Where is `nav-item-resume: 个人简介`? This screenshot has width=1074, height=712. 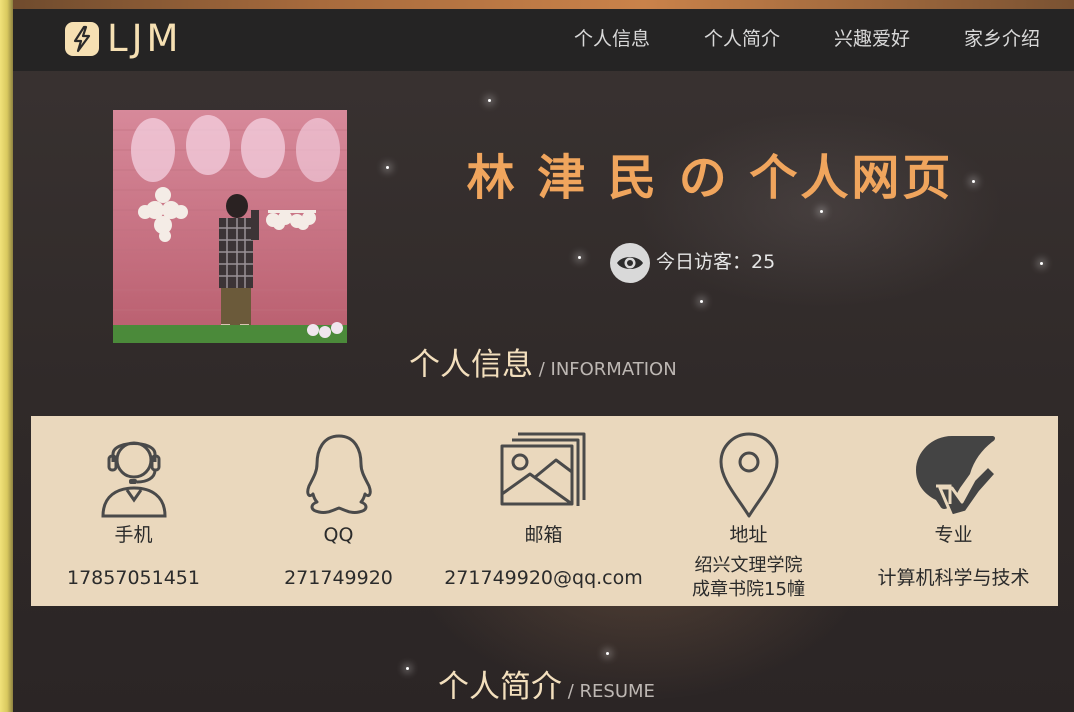
nav-item-resume: 个人简介 is located at coordinates (742, 40).